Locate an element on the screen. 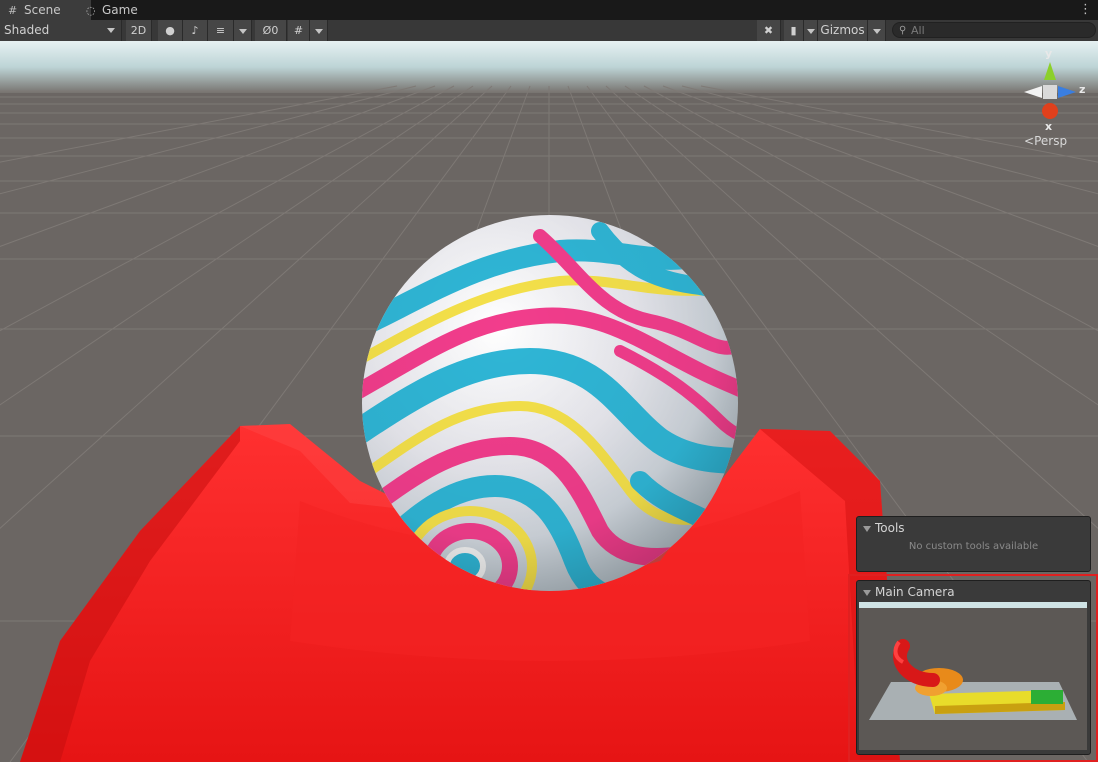 The width and height of the screenshot is (1098, 762). tools-button: ✖ is located at coordinates (769, 30).